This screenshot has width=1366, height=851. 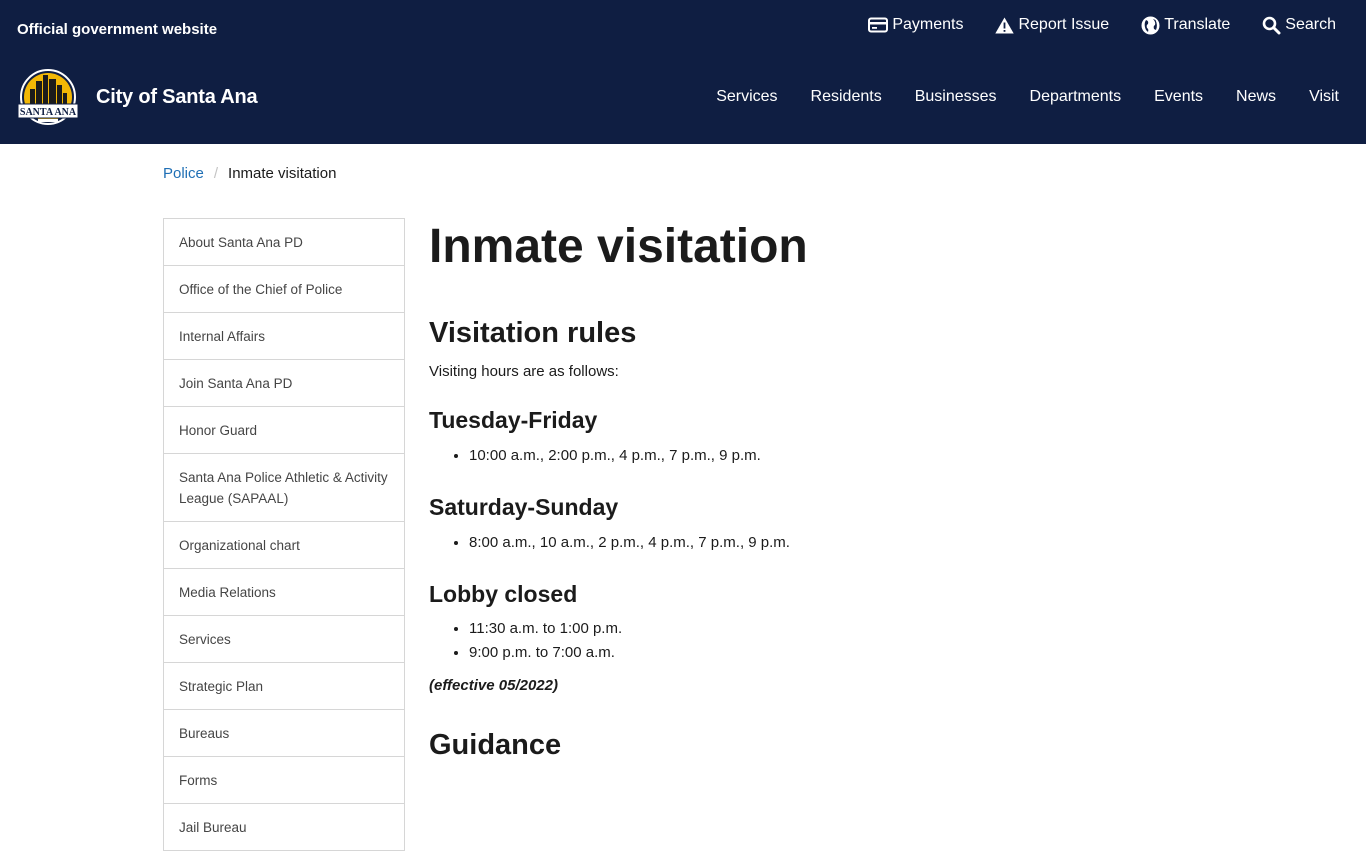 I want to click on nav-departments: Departments, so click(x=1076, y=97).